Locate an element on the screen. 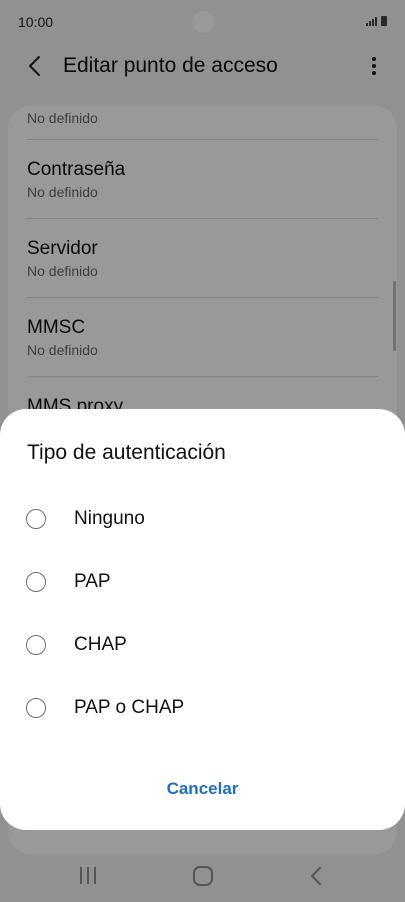 This screenshot has width=405, height=902. home-icon is located at coordinates (203, 876).